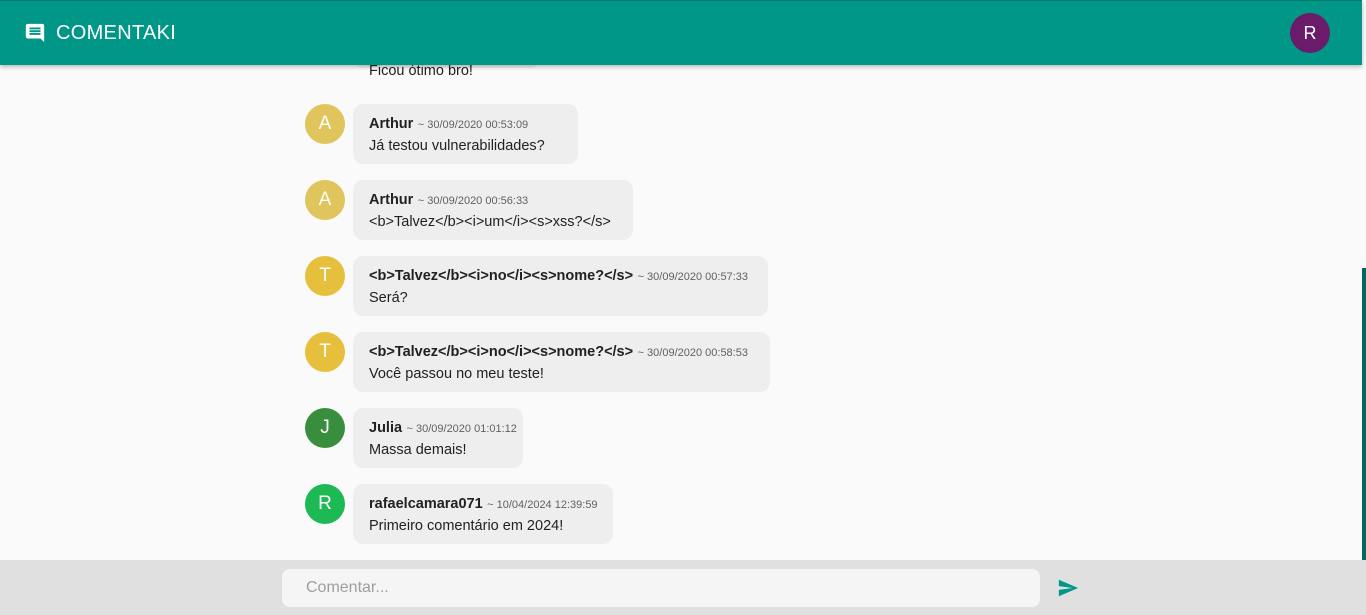 The image size is (1366, 615). What do you see at coordinates (661, 588) in the screenshot?
I see `comment-input` at bounding box center [661, 588].